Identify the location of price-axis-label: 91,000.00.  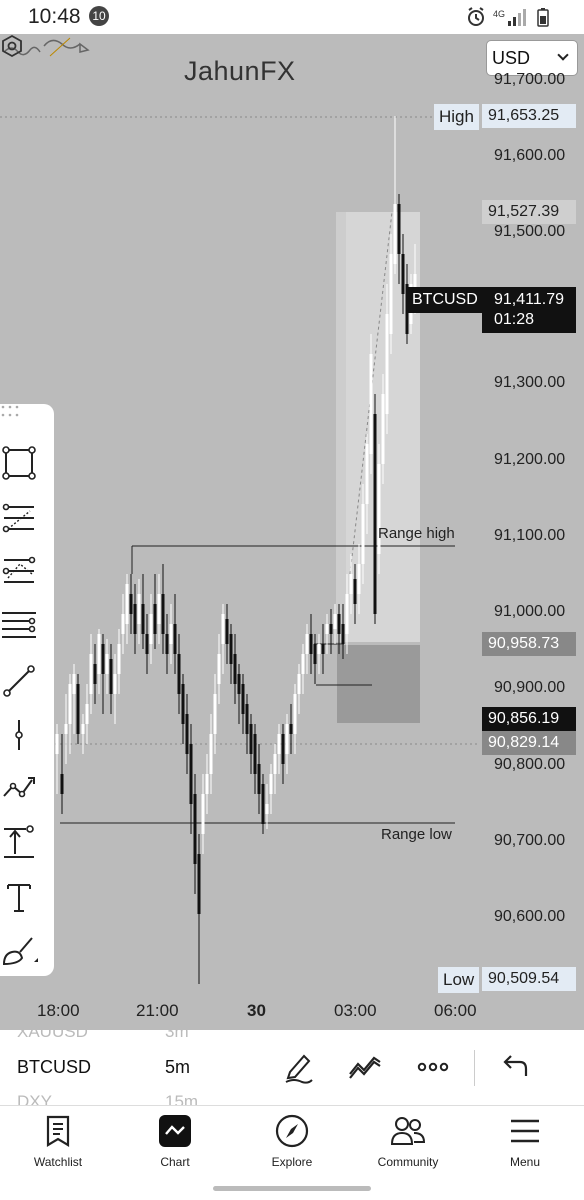
(530, 611).